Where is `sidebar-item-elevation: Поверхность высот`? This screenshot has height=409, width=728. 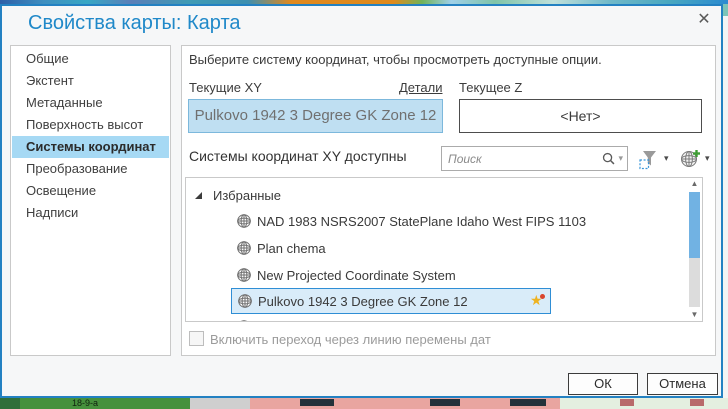 sidebar-item-elevation: Поверхность высот is located at coordinates (90, 125).